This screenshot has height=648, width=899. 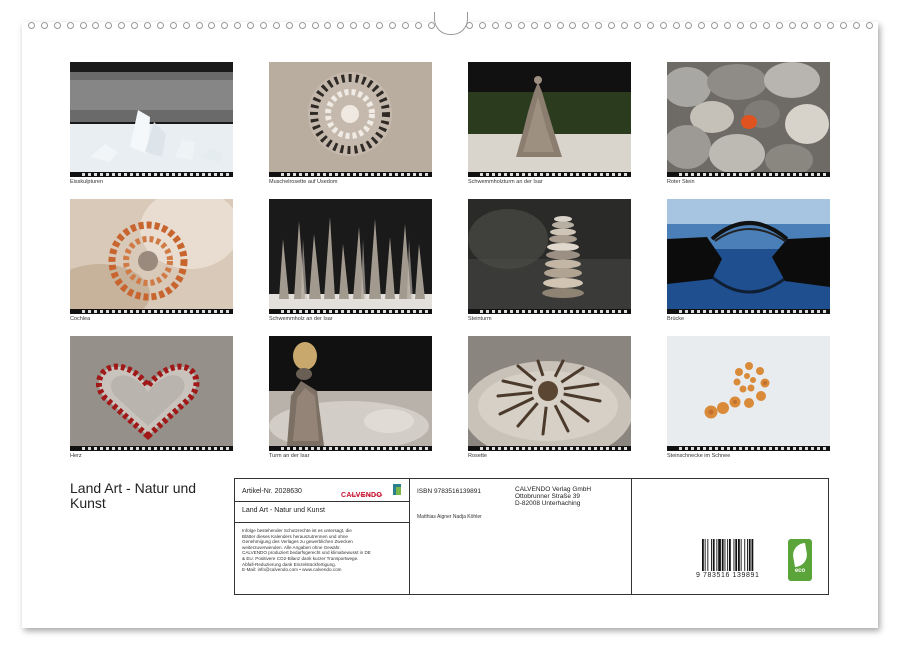 I want to click on thumbnail-ice-sculptures, so click(x=151, y=119).